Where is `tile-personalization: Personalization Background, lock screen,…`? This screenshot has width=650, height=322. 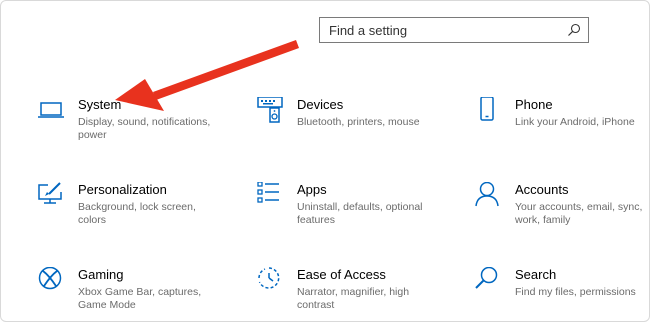
tile-personalization: Personalization Background, lock screen,… is located at coordinates (128, 214).